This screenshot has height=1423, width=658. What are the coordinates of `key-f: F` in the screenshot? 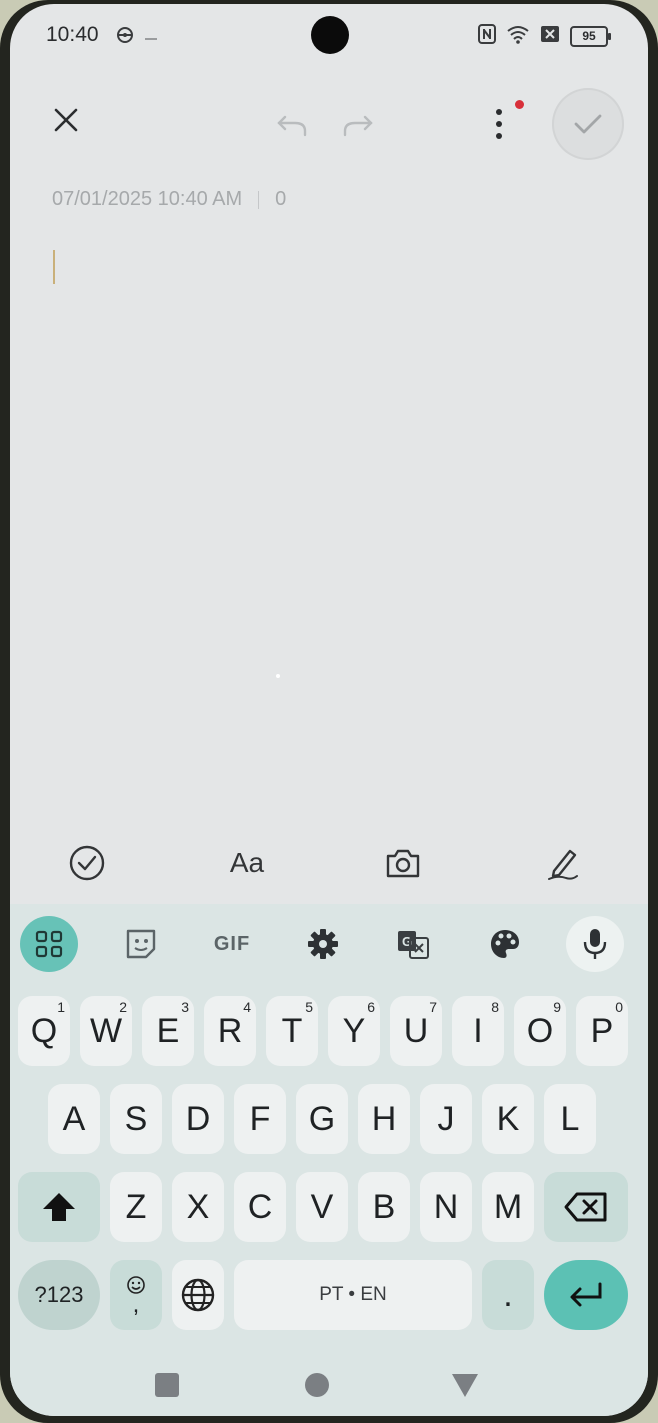 It's located at (260, 1119).